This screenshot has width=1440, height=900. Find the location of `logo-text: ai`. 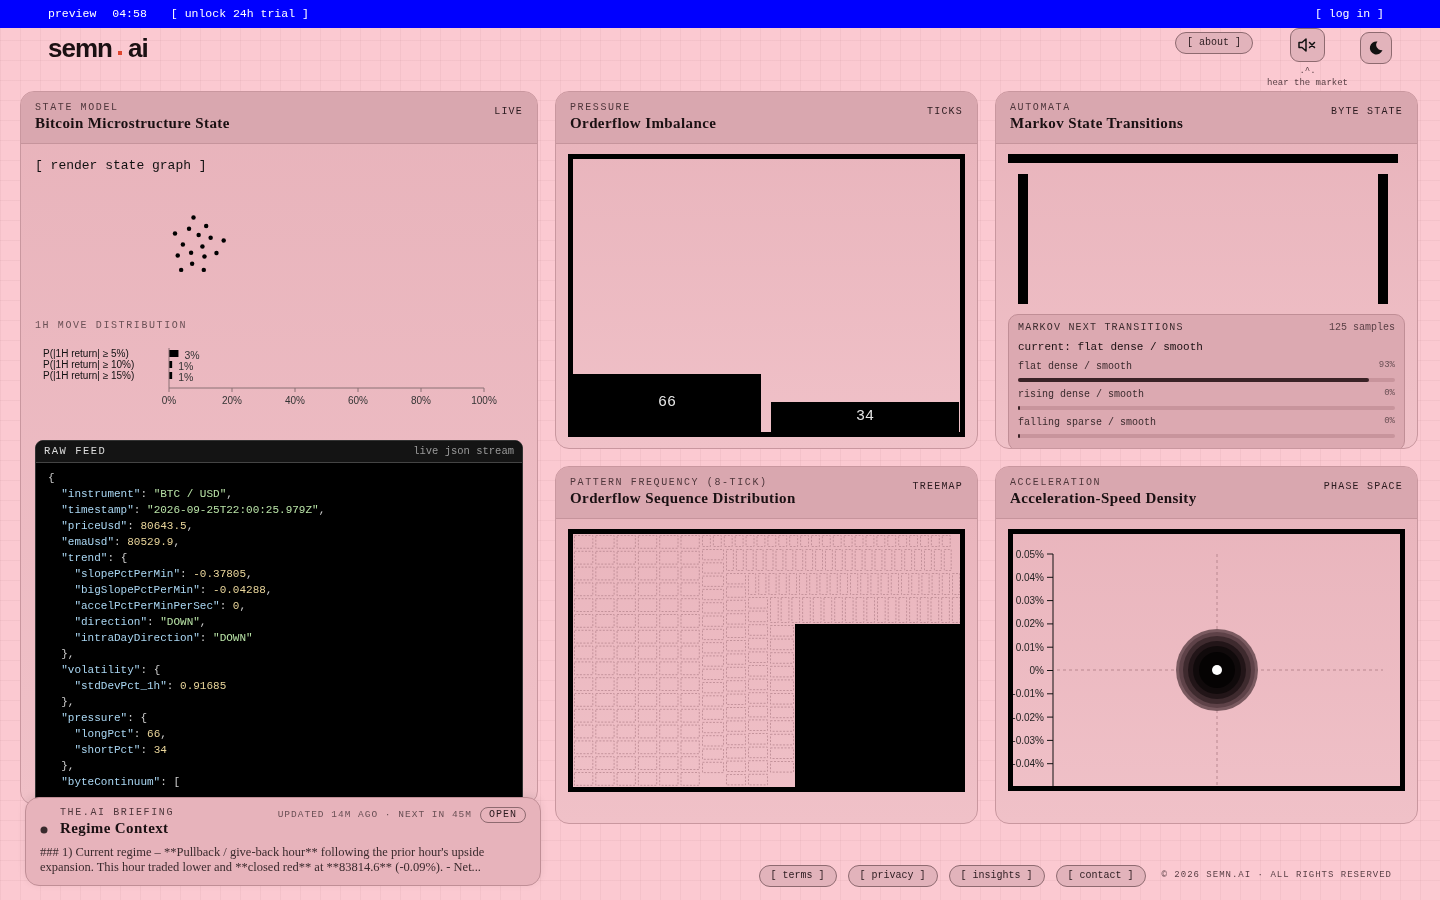

logo-text: ai is located at coordinates (137, 48).